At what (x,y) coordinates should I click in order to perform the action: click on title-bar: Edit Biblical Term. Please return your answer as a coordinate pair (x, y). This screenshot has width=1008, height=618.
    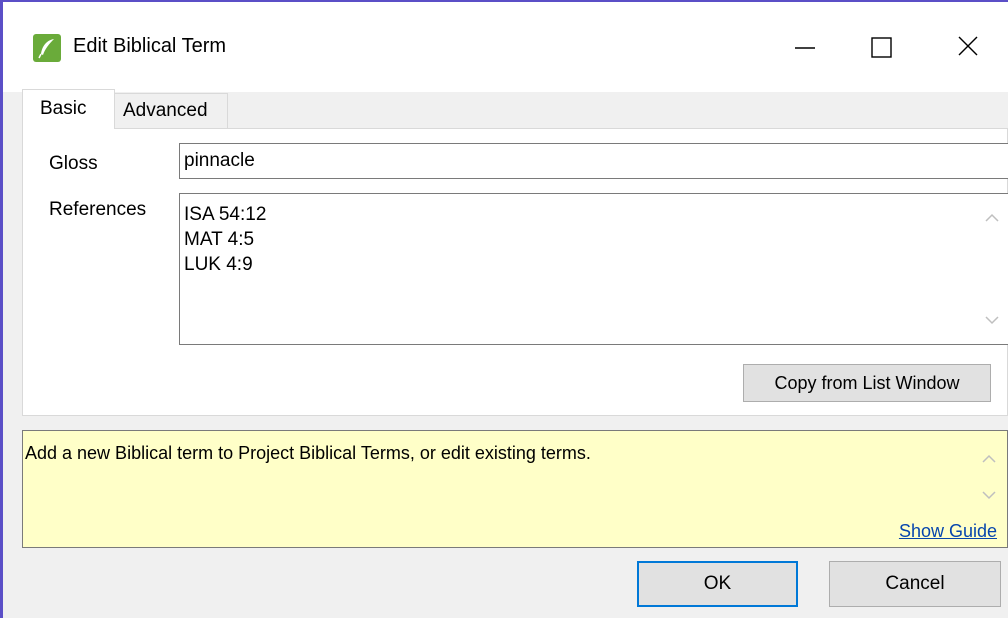
    Looking at the image, I should click on (505, 47).